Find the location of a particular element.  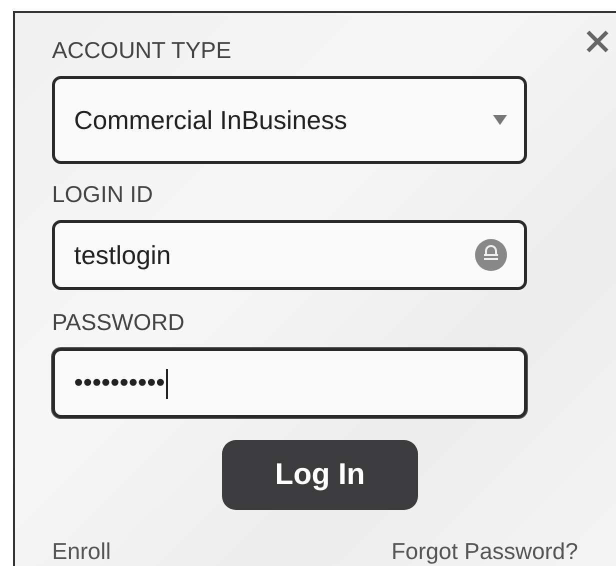

lock-icon is located at coordinates (491, 255).